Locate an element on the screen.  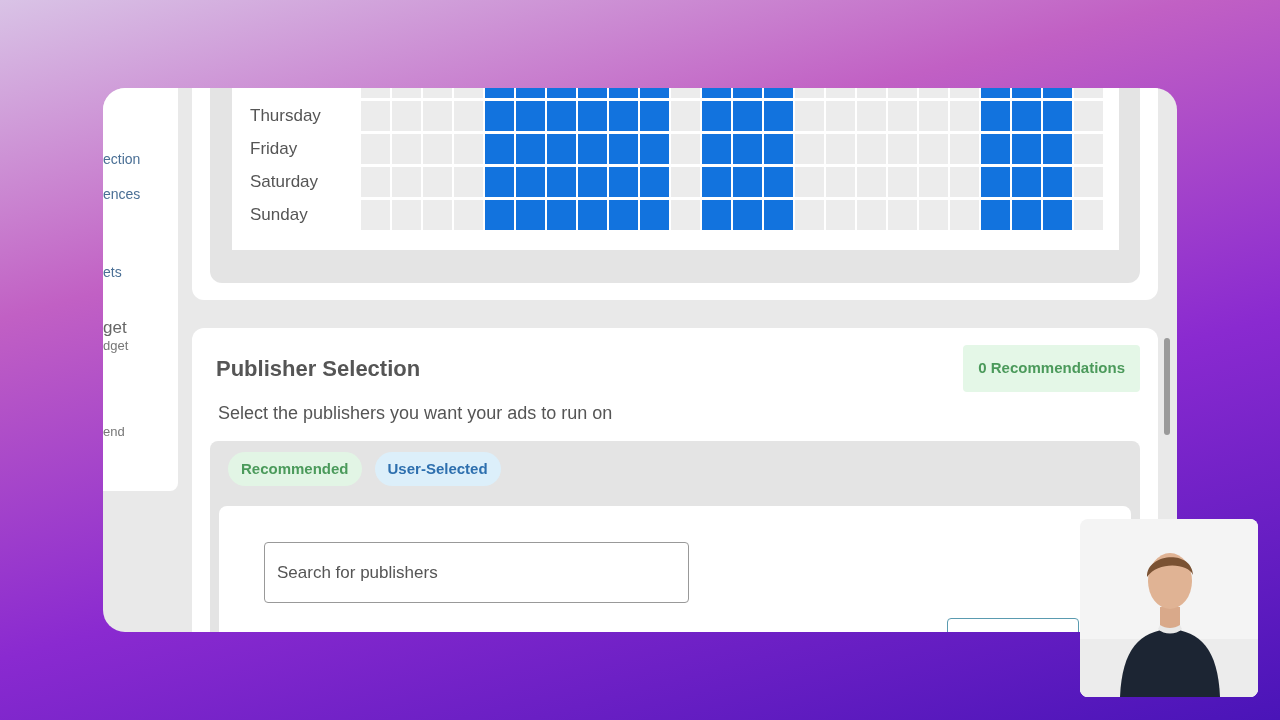
section-subtitle: Select the publishers you want your ads to run on is located at coordinates (416, 413).